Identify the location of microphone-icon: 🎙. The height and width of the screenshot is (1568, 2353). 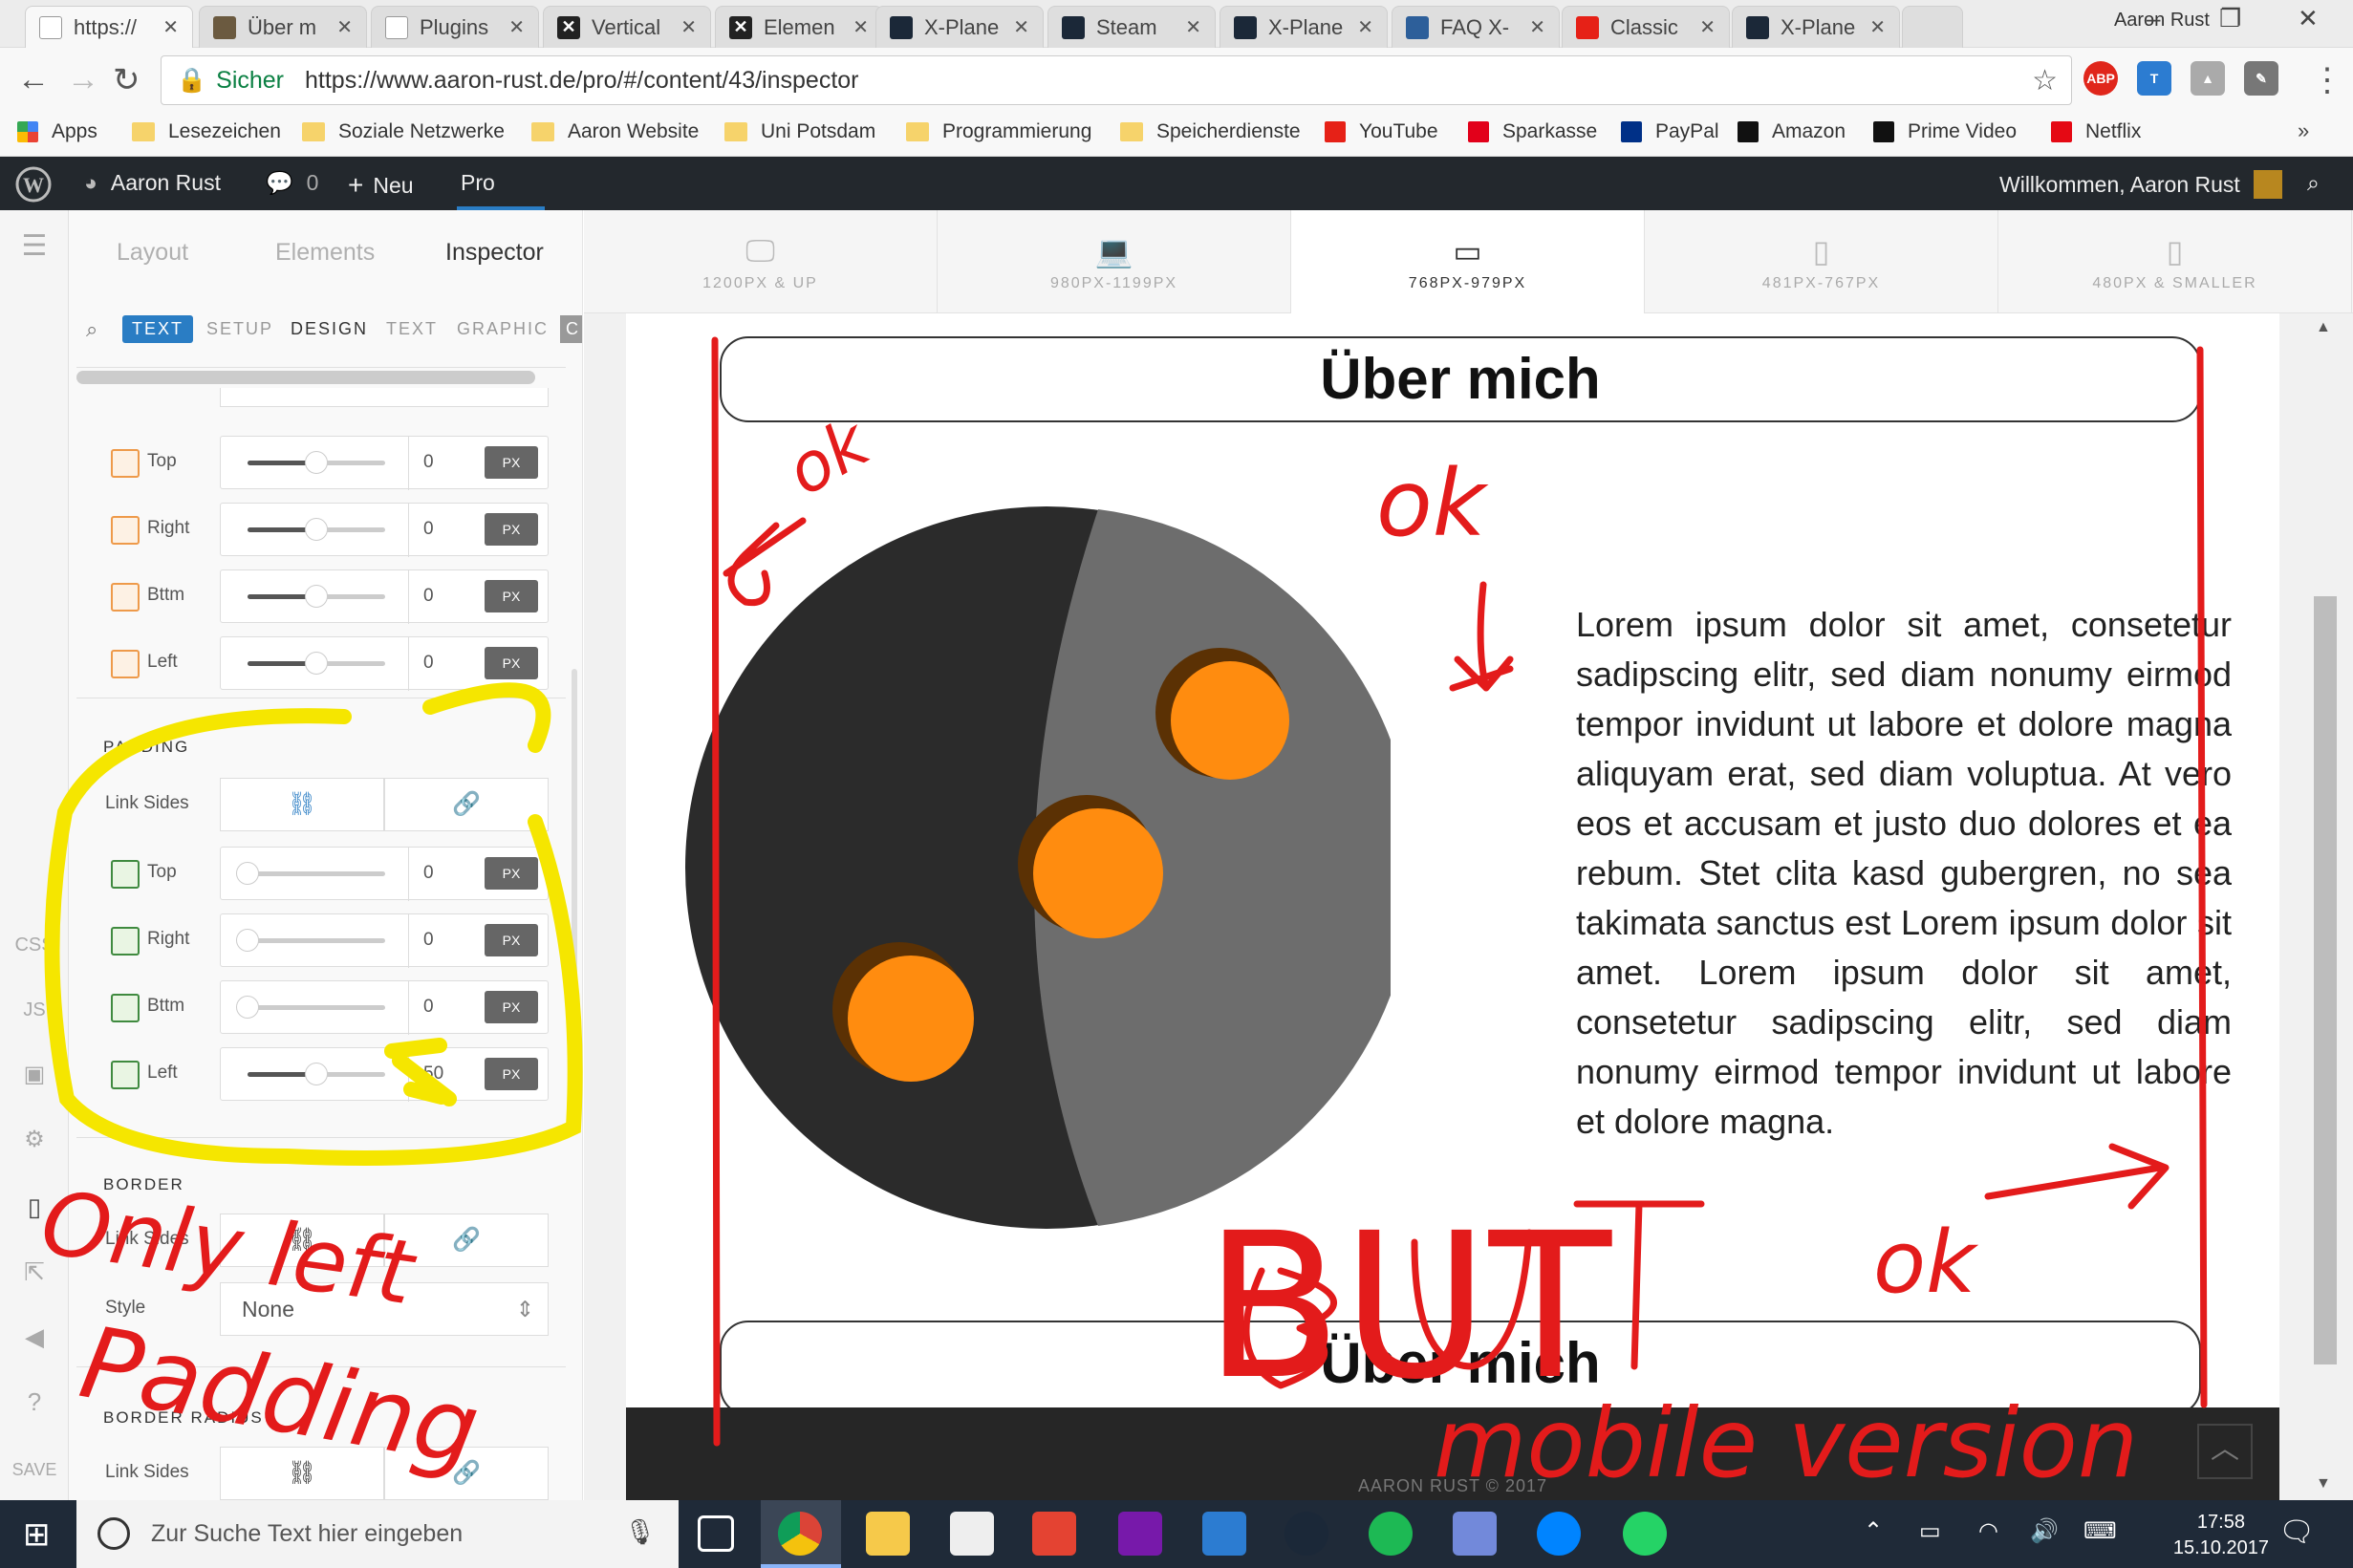
(640, 1532).